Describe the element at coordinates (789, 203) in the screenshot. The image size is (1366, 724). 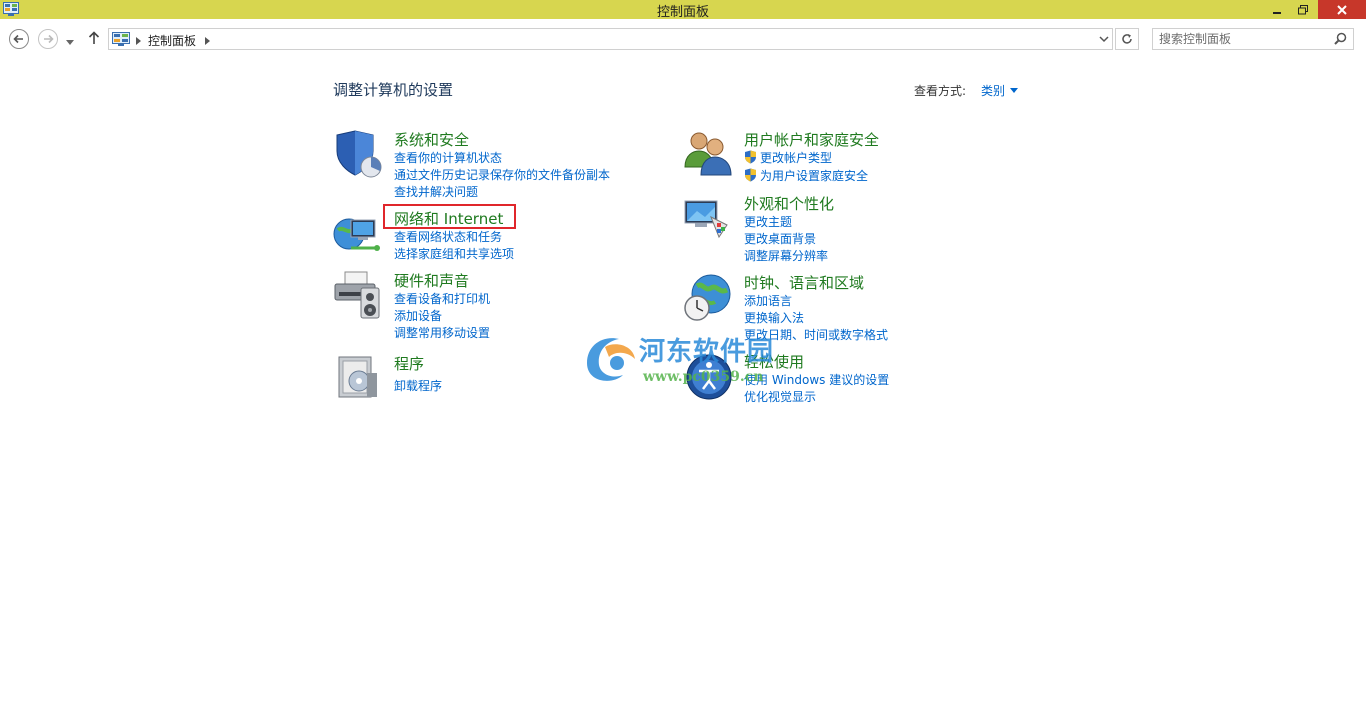
I see `category-title: 外观和个性化` at that location.